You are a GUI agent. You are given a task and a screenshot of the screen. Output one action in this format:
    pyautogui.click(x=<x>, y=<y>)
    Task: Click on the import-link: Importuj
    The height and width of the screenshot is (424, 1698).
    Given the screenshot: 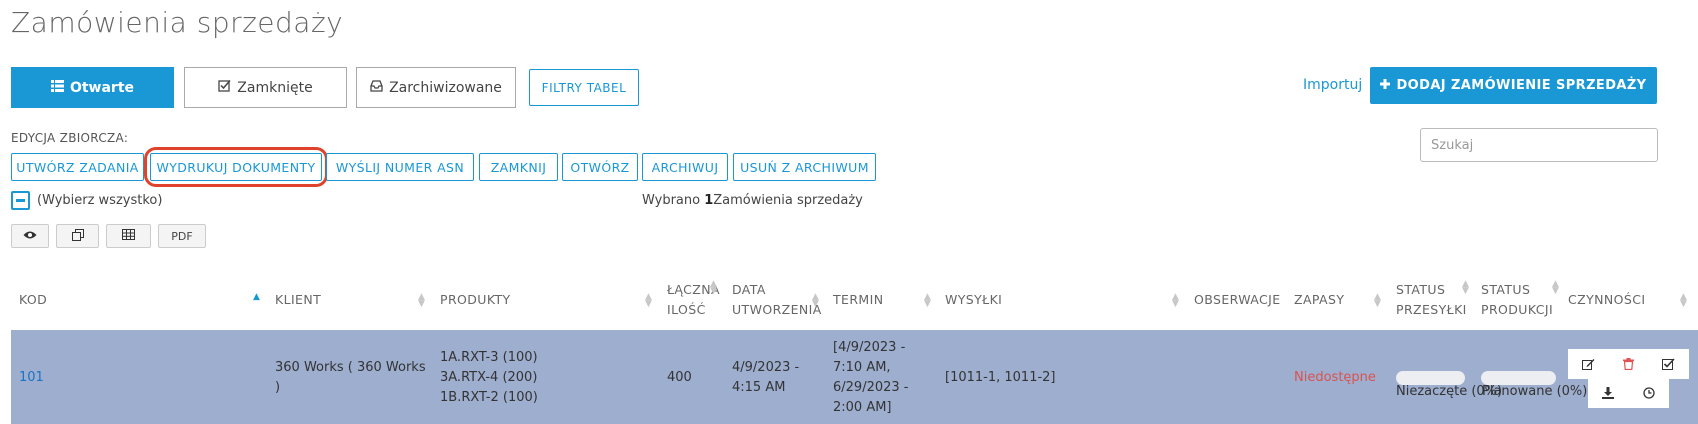 What is the action you would take?
    pyautogui.click(x=1332, y=85)
    